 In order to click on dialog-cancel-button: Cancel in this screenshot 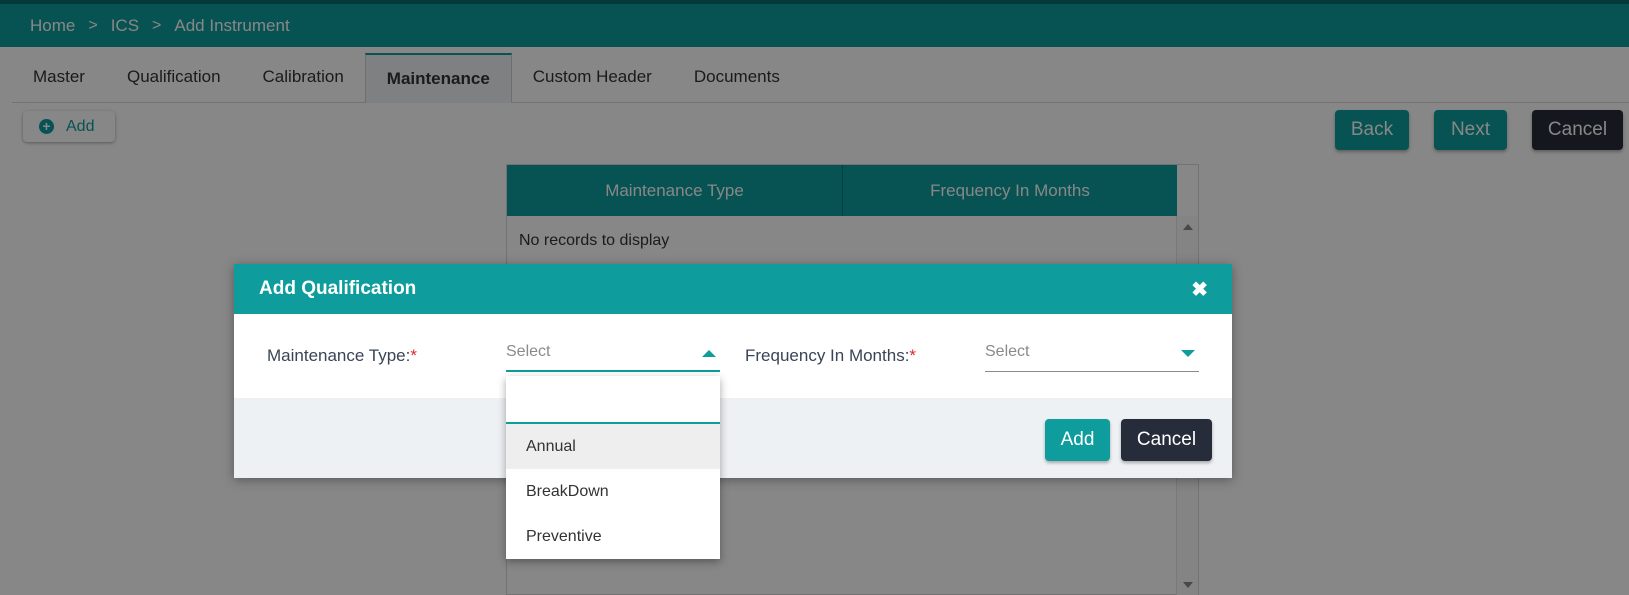, I will do `click(1166, 440)`.